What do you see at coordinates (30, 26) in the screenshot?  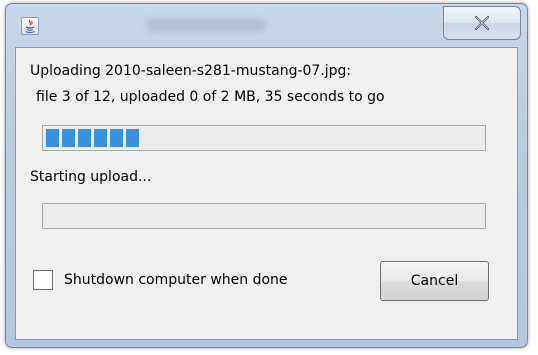 I see `java-icon` at bounding box center [30, 26].